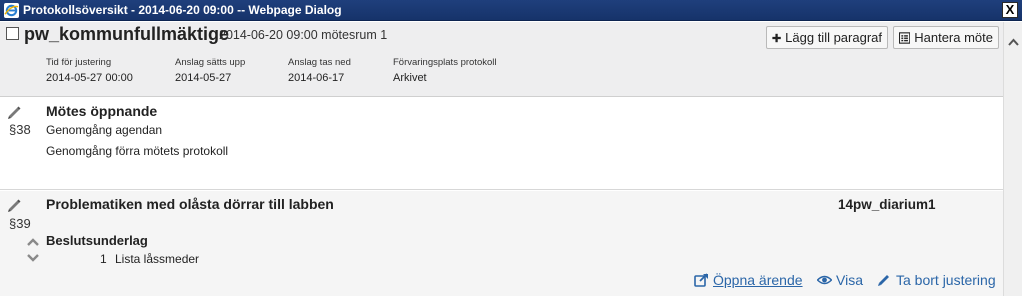 The width and height of the screenshot is (1022, 296). I want to click on eye-icon, so click(824, 280).